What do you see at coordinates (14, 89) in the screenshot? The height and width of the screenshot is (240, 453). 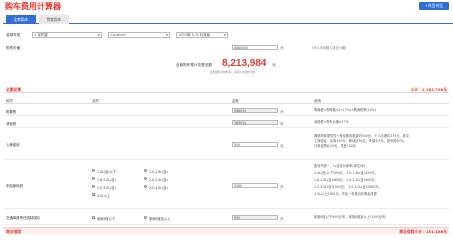 I see `required-costs-title: 必要花费` at bounding box center [14, 89].